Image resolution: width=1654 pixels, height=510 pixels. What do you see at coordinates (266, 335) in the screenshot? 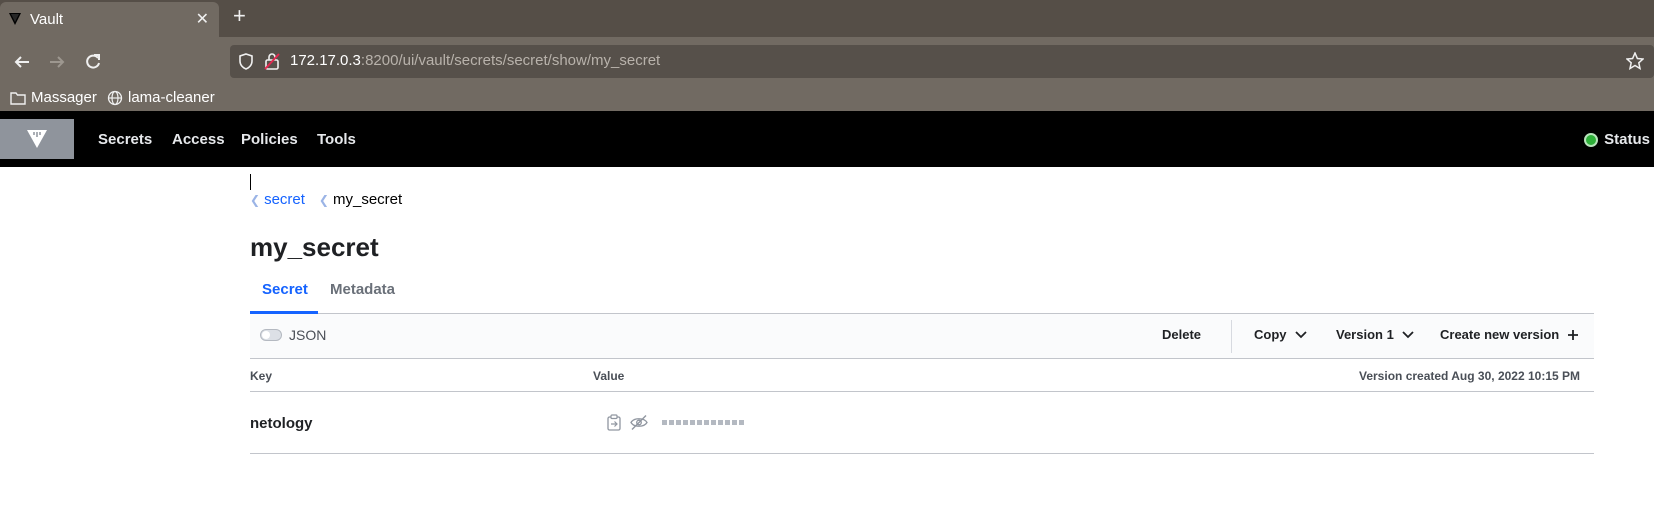
I see `toggle-knob` at bounding box center [266, 335].